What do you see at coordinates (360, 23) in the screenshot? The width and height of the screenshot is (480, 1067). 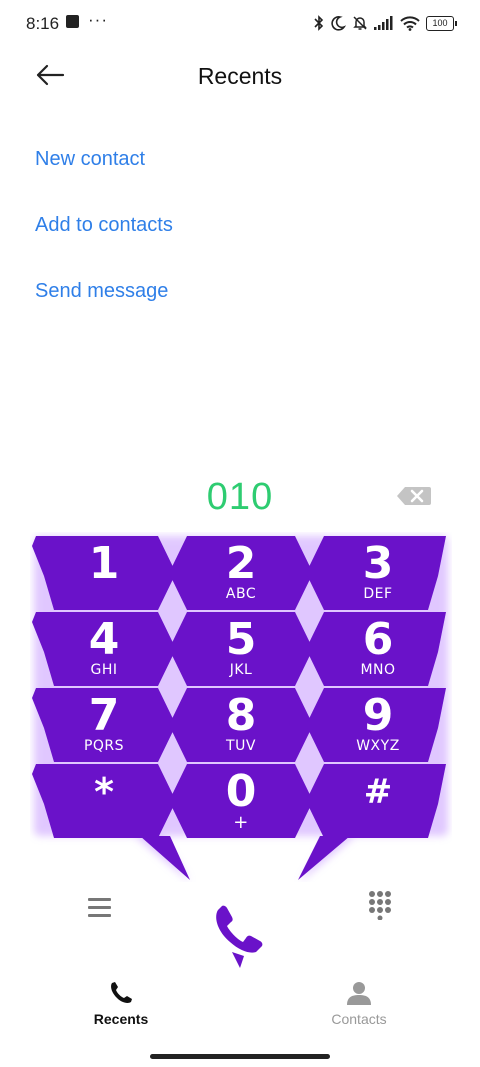 I see `bell-off-icon` at bounding box center [360, 23].